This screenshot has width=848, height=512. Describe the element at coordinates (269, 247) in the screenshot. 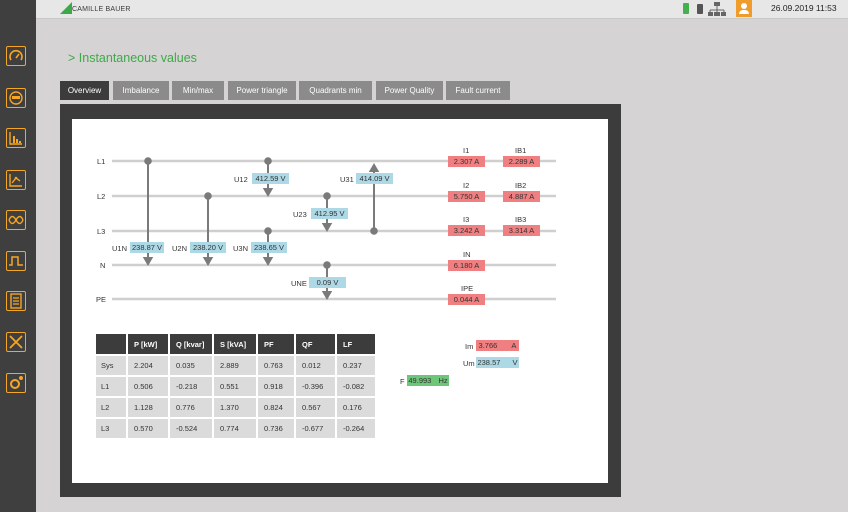

I see `u3n-value: 238.65 V` at that location.